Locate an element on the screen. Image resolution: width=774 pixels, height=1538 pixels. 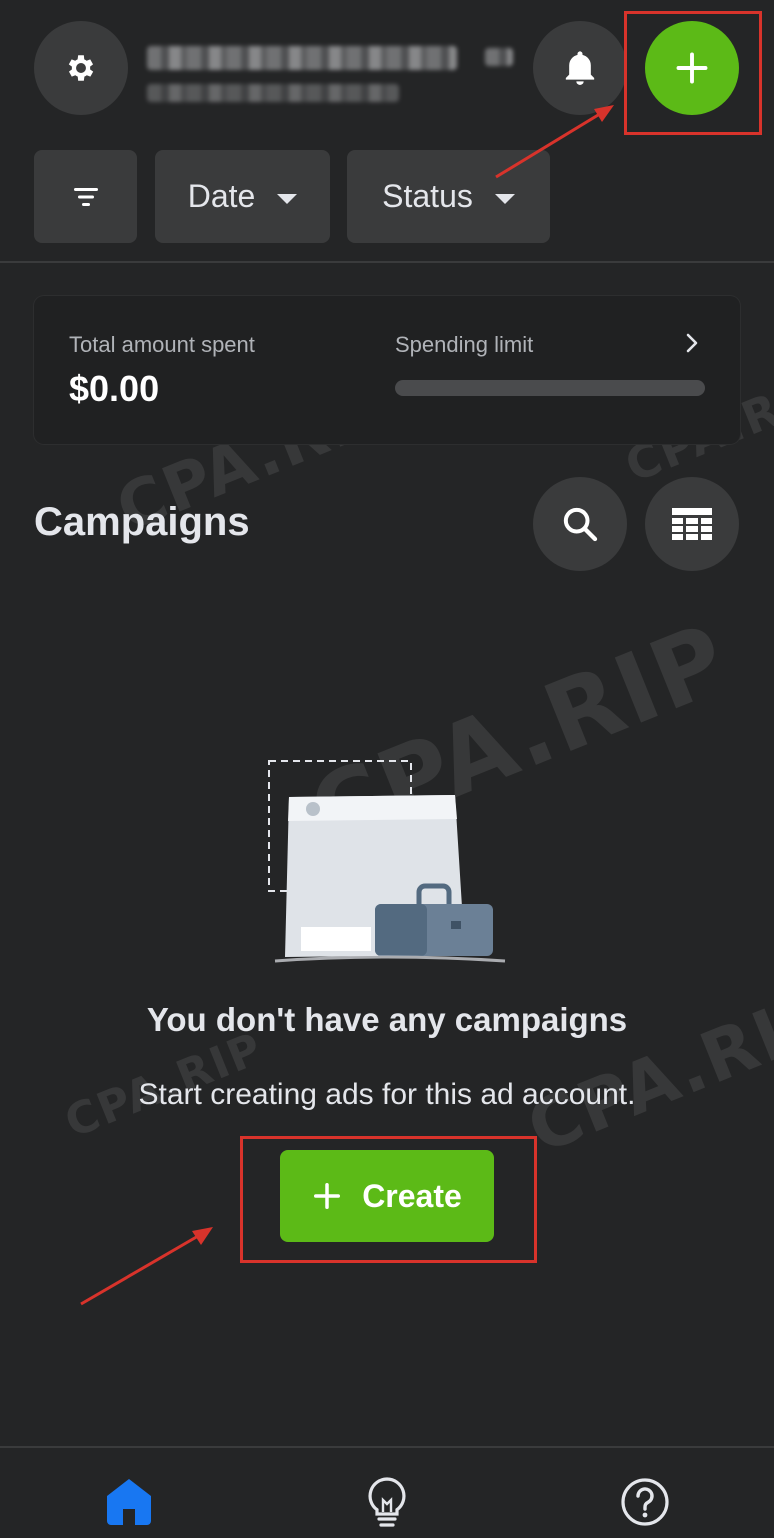
date-filter-dropdown: Date is located at coordinates (242, 196).